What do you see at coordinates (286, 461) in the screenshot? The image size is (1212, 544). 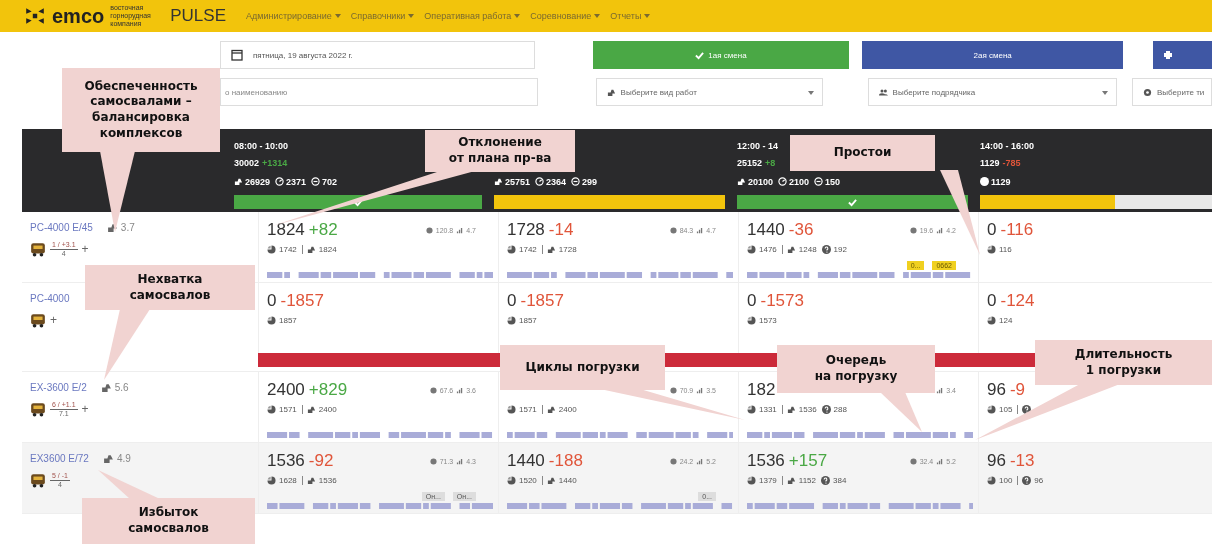 I see `fact-value: 1536` at bounding box center [286, 461].